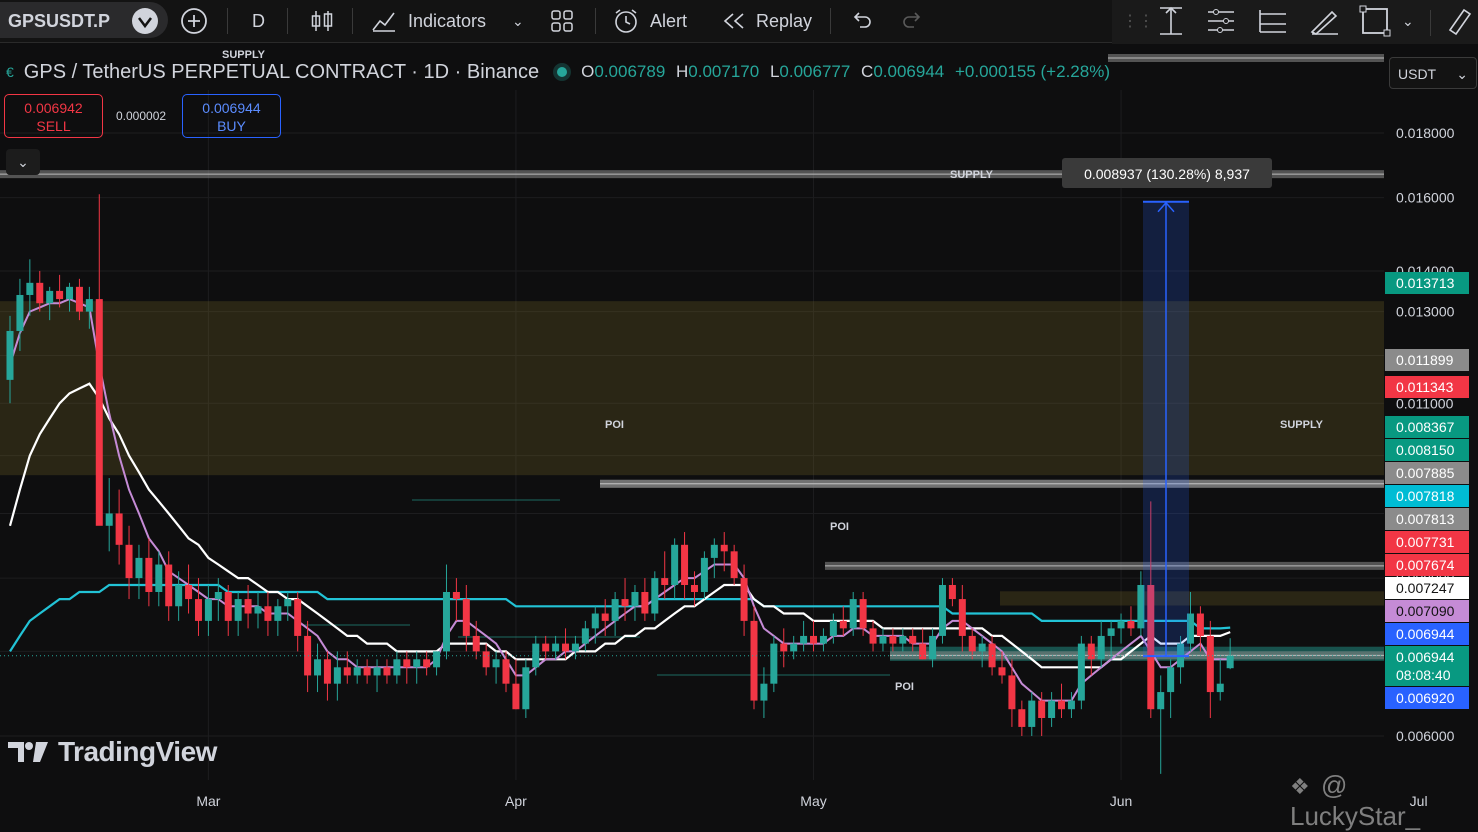  Describe the element at coordinates (28, 752) in the screenshot. I see `tv-logo-icon` at that location.